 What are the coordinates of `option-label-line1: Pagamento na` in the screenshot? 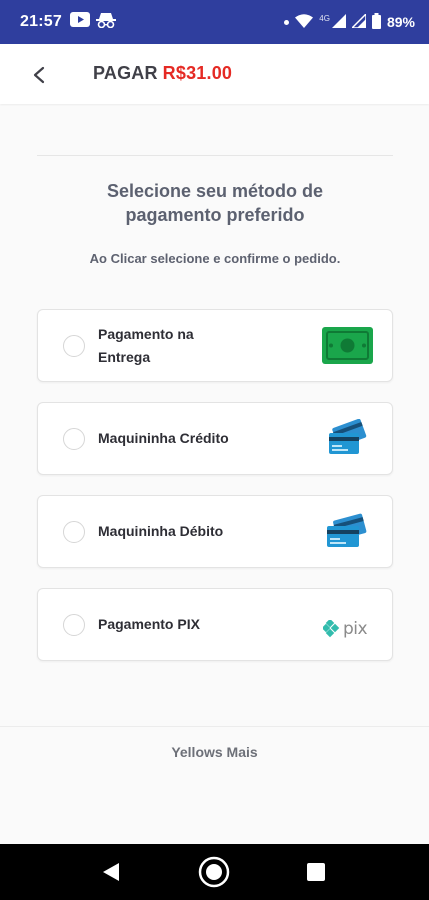 It's located at (146, 334).